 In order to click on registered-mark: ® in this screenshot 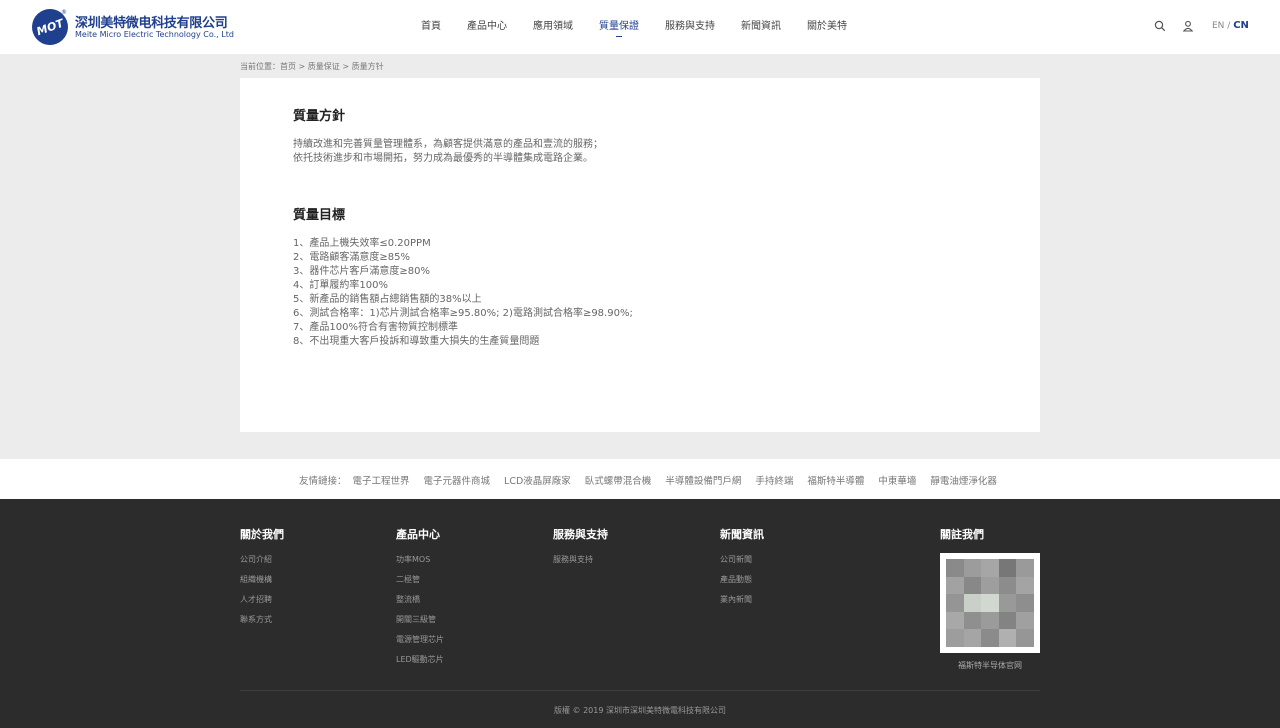, I will do `click(64, 12)`.